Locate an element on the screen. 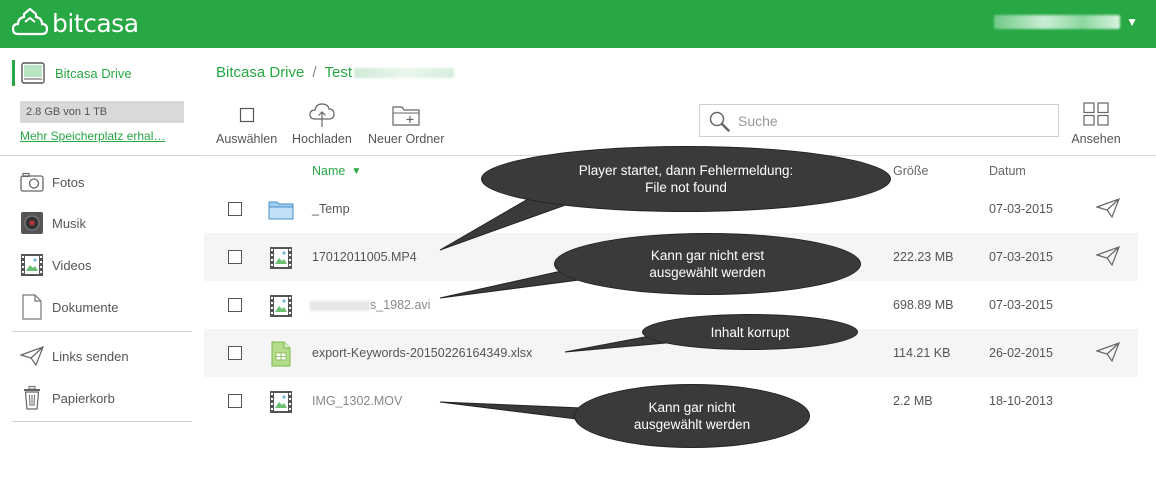 The width and height of the screenshot is (1156, 492). new-folder-label: Neuer Ordner is located at coordinates (406, 139).